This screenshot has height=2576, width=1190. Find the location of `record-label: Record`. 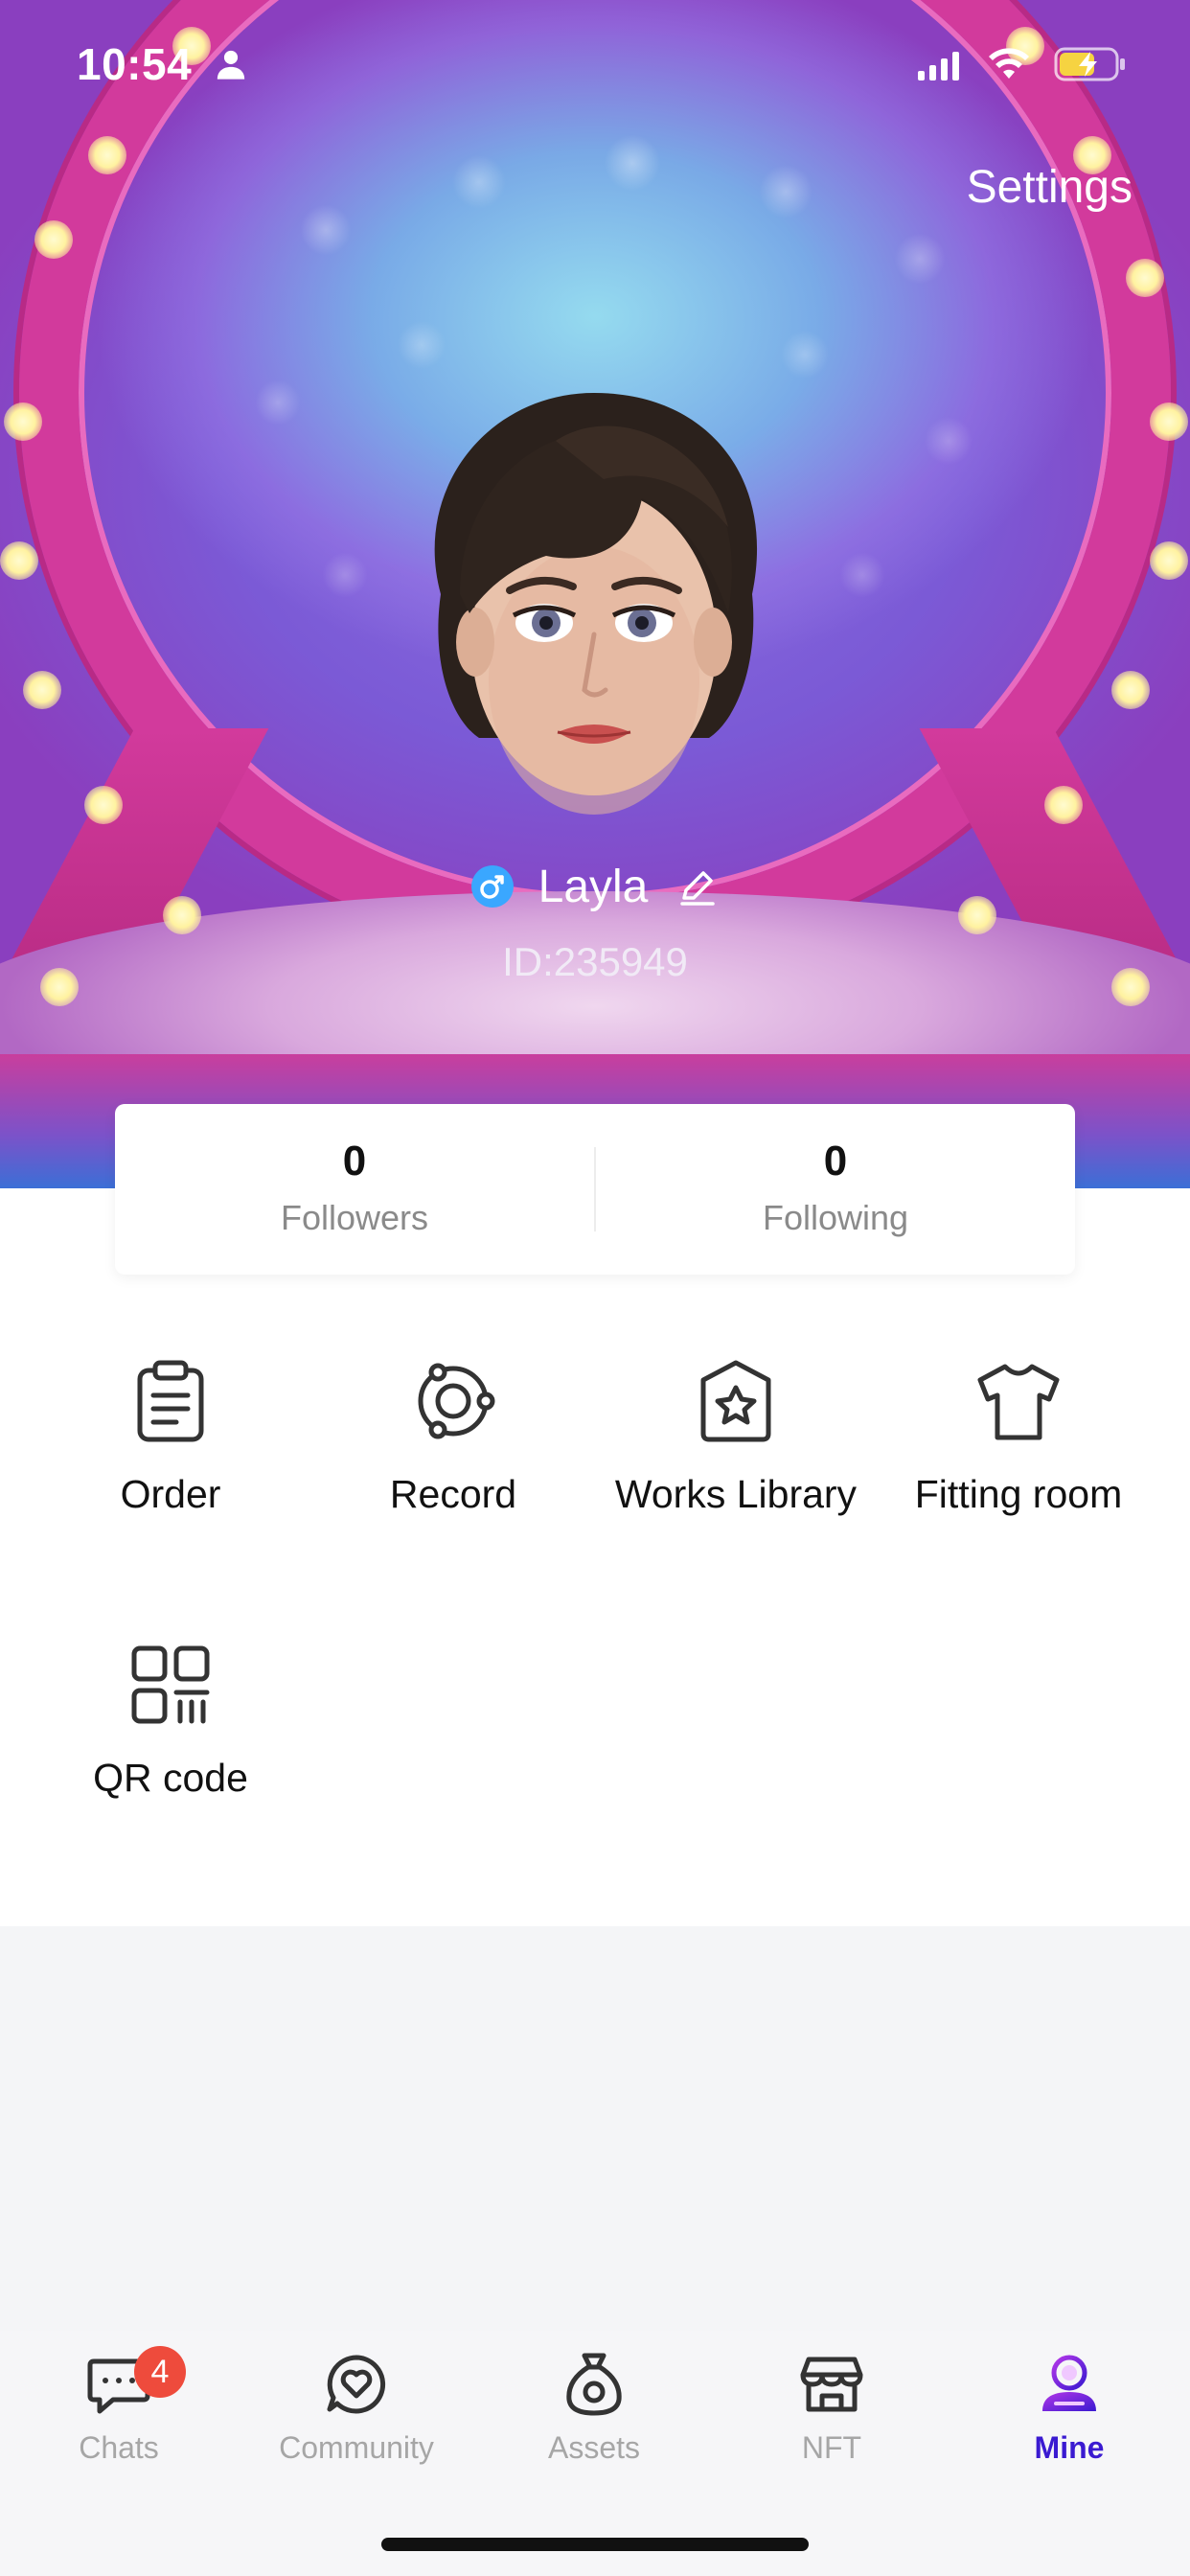

record-label: Record is located at coordinates (453, 1494).